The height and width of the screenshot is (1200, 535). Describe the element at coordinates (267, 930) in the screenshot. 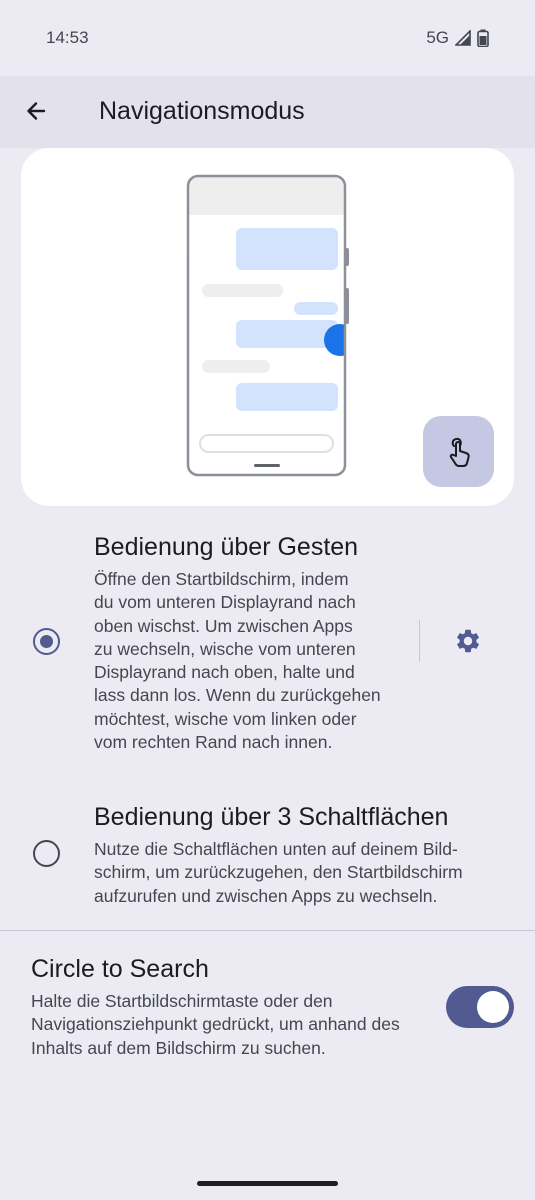

I see `section-divider` at that location.